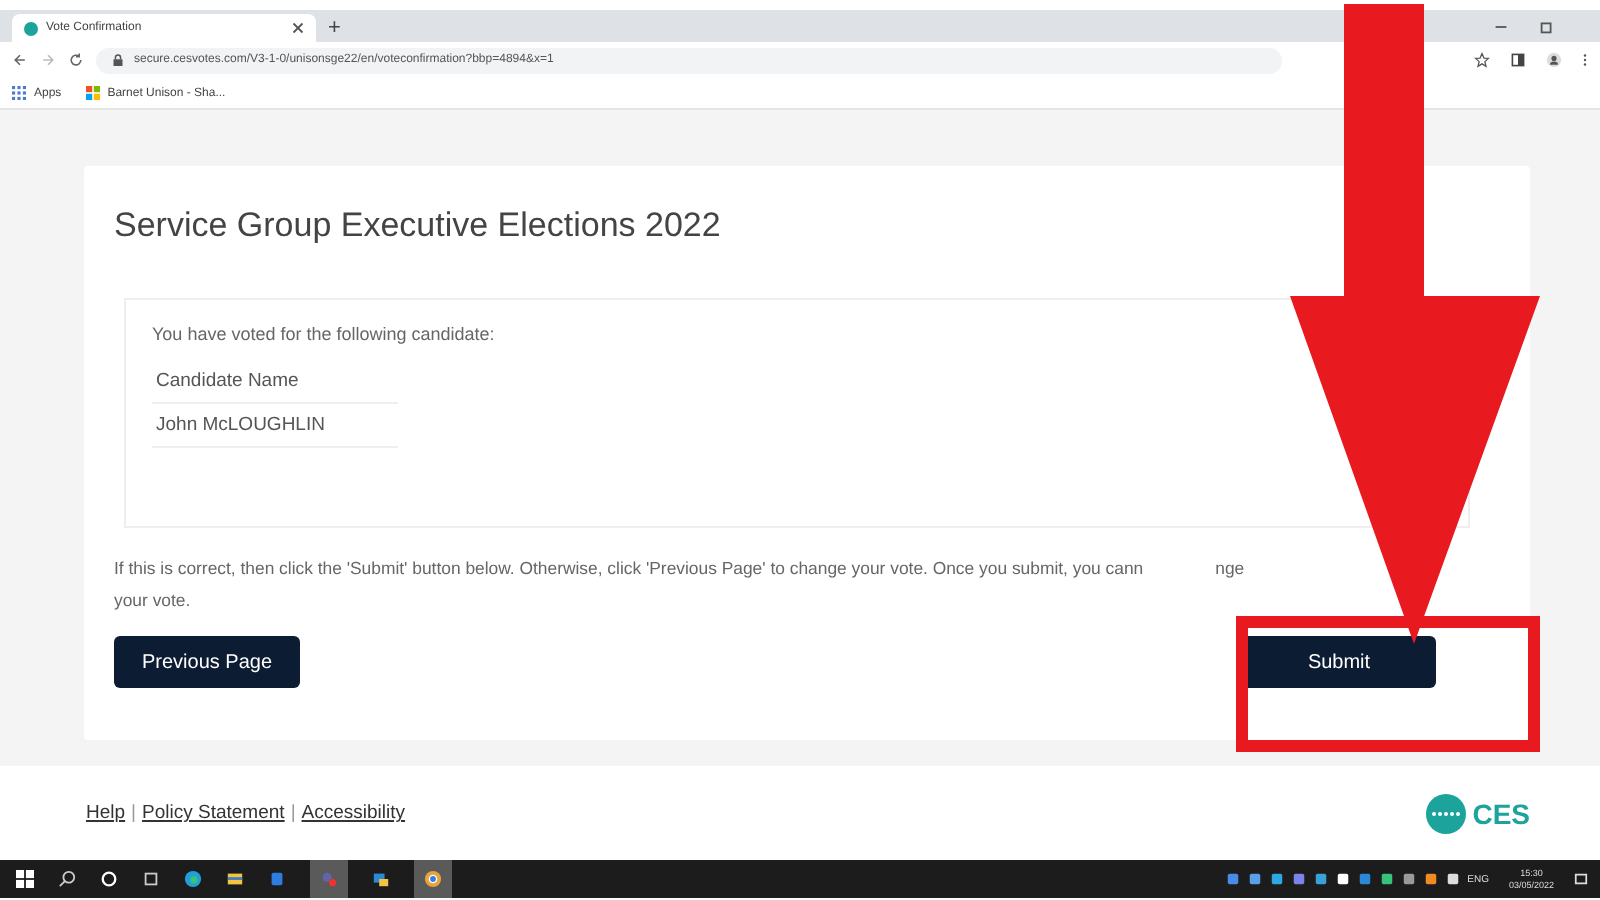  I want to click on footer-link: Accessibility, so click(353, 813).